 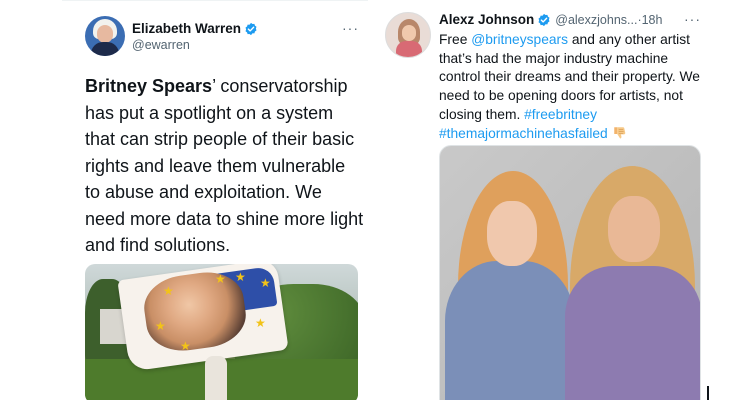 I want to click on warren-name-row: Elizabeth Warren, so click(x=195, y=28).